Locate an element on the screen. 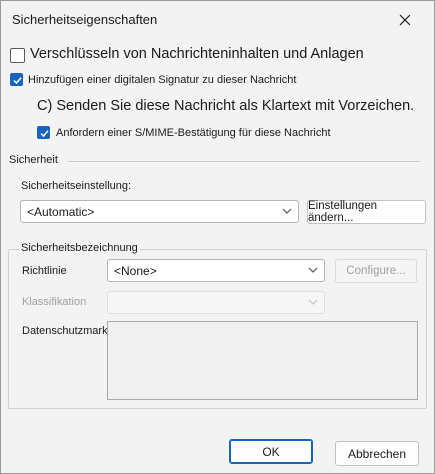 This screenshot has width=435, height=474. encrypt-checkbox is located at coordinates (17, 55).